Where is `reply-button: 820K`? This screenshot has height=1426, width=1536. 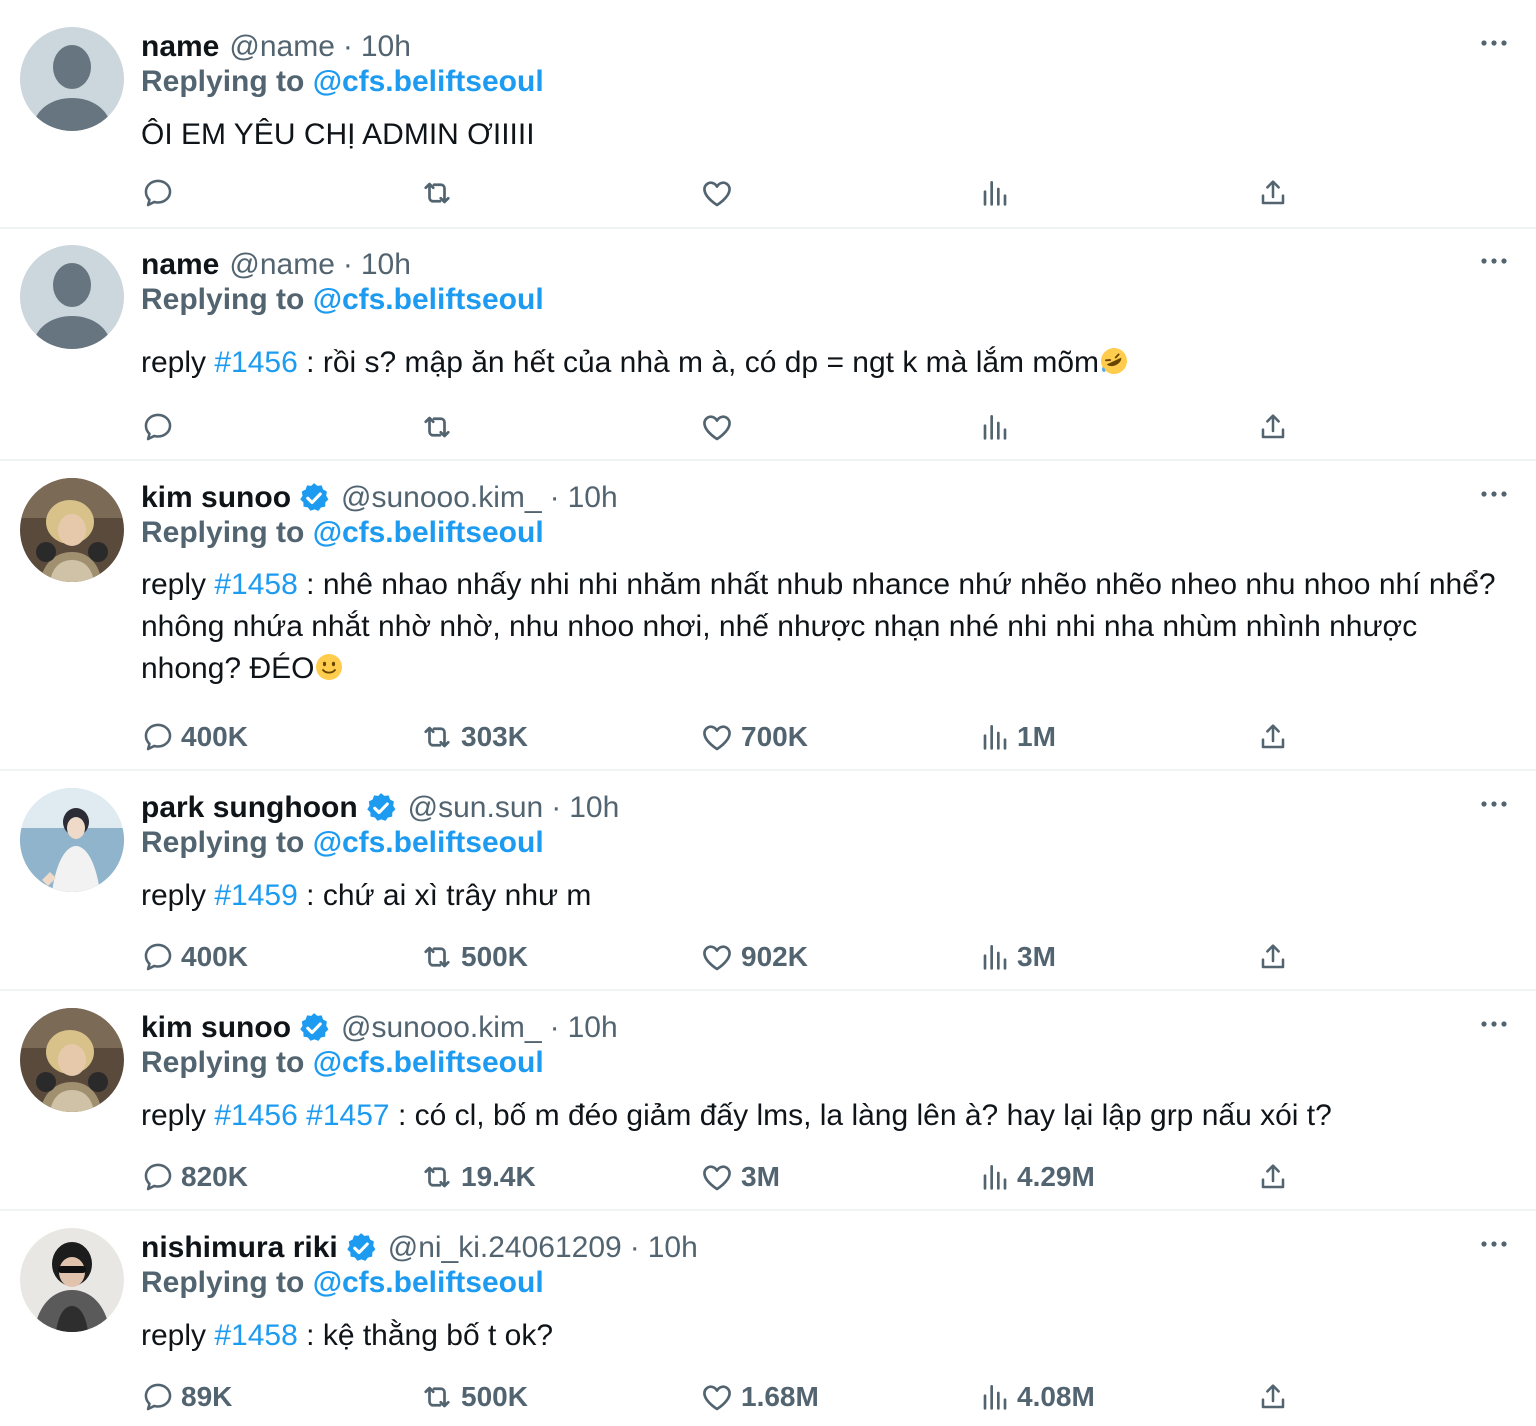 reply-button: 820K is located at coordinates (194, 1177).